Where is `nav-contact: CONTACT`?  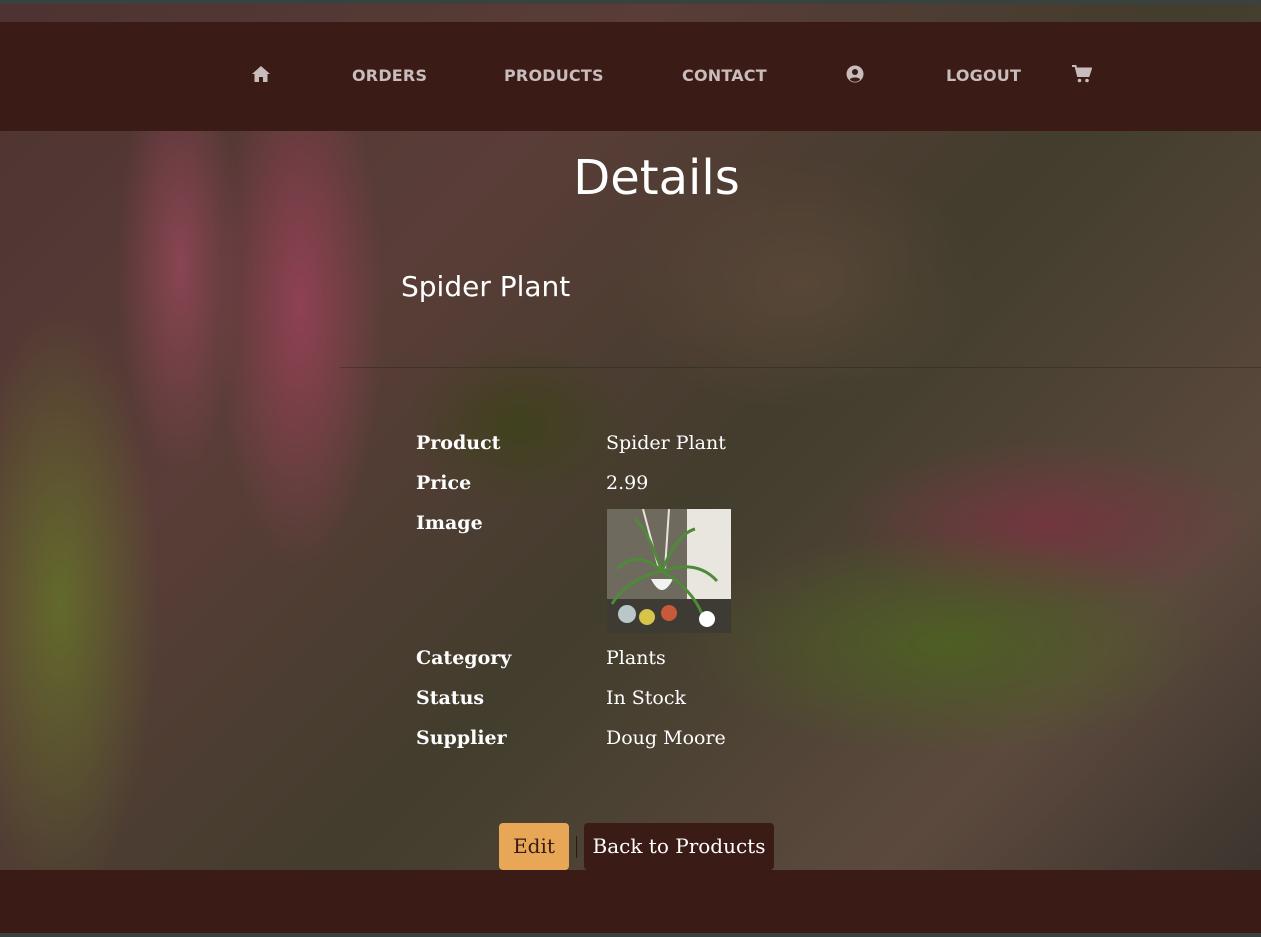 nav-contact: CONTACT is located at coordinates (724, 75).